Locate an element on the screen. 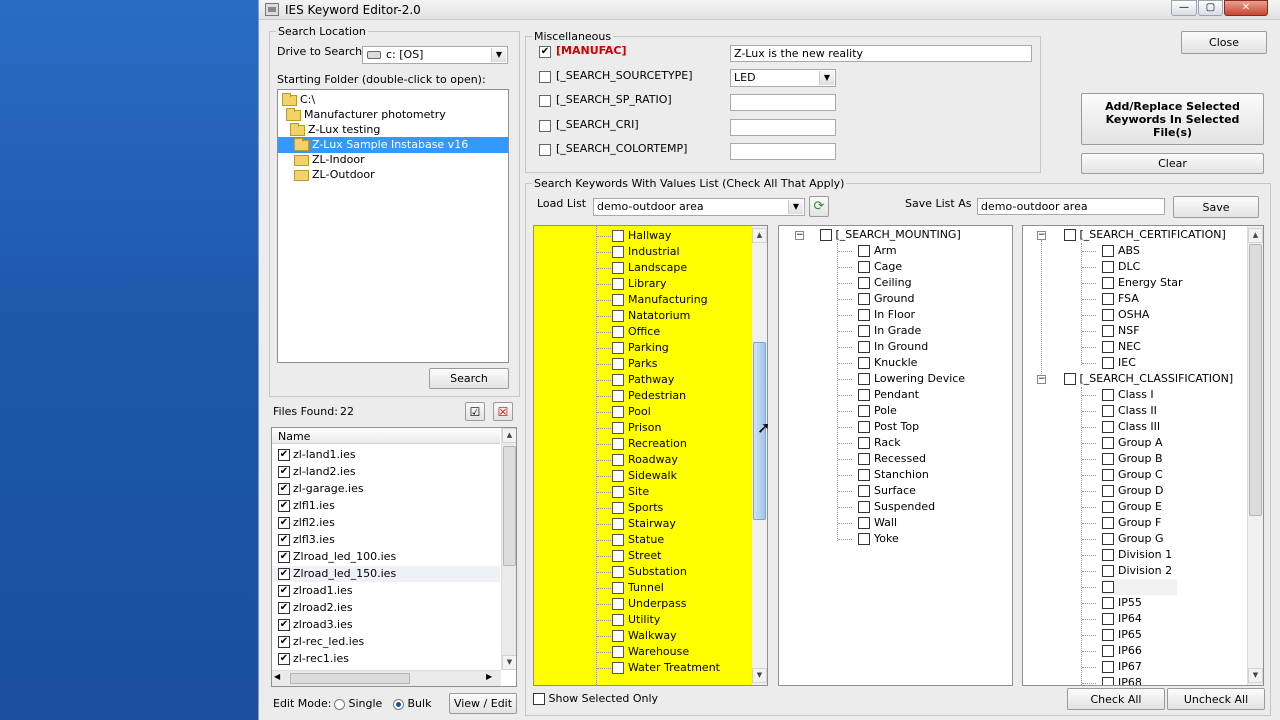 The width and height of the screenshot is (1280, 720). file-row: zl-land1.ies is located at coordinates (386, 455).